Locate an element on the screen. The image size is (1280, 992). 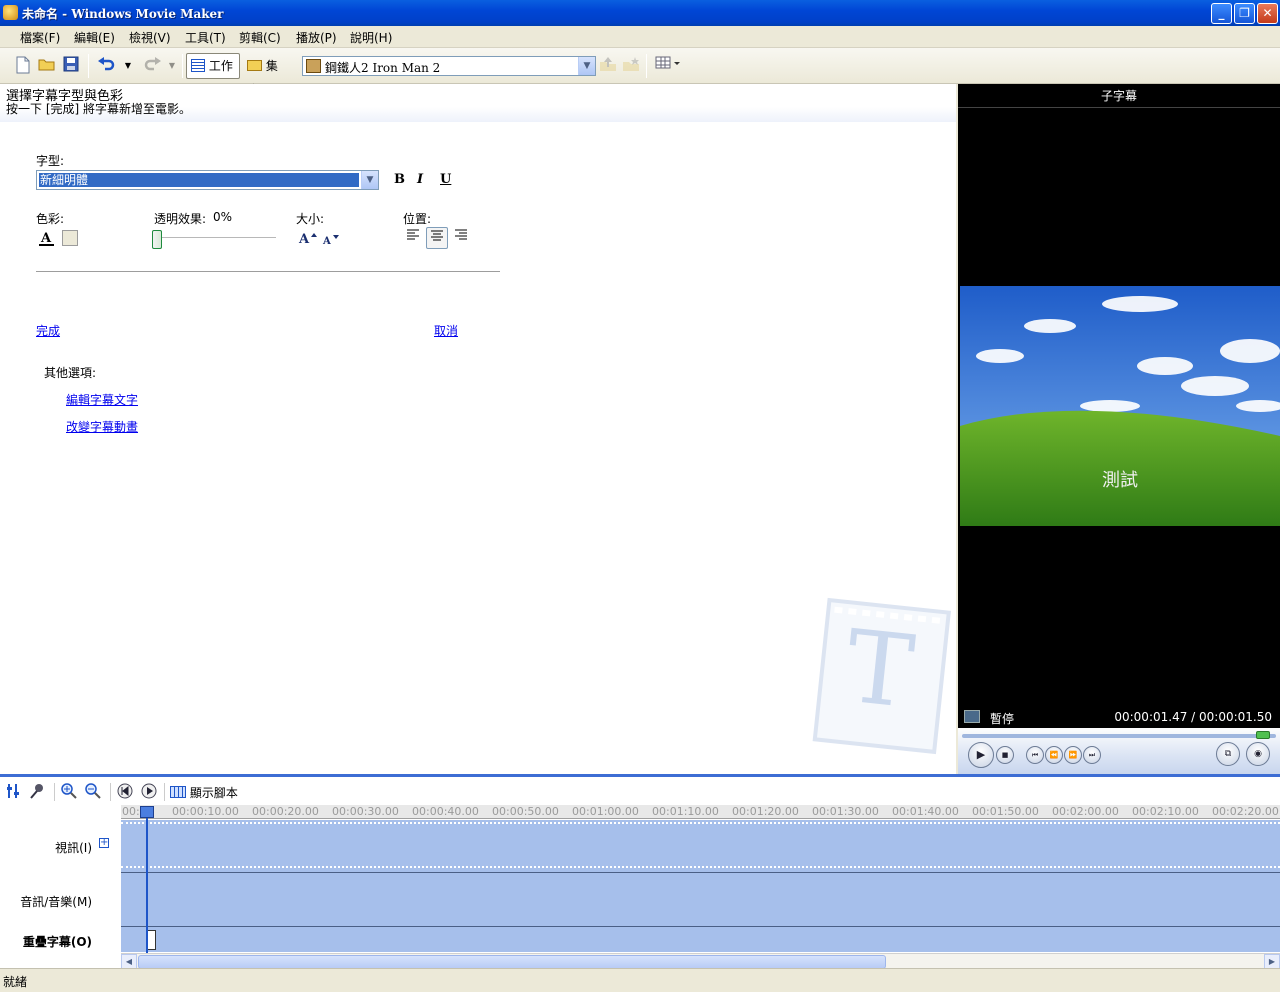
ruler-tick: 00:01:20.00 is located at coordinates (765, 811).